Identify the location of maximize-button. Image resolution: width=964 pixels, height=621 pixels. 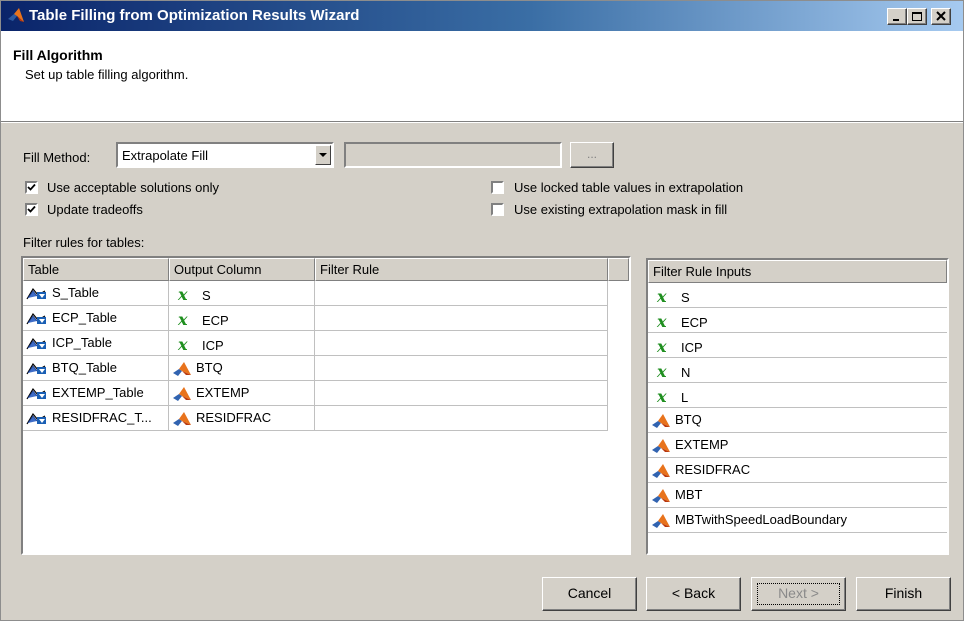
(917, 16).